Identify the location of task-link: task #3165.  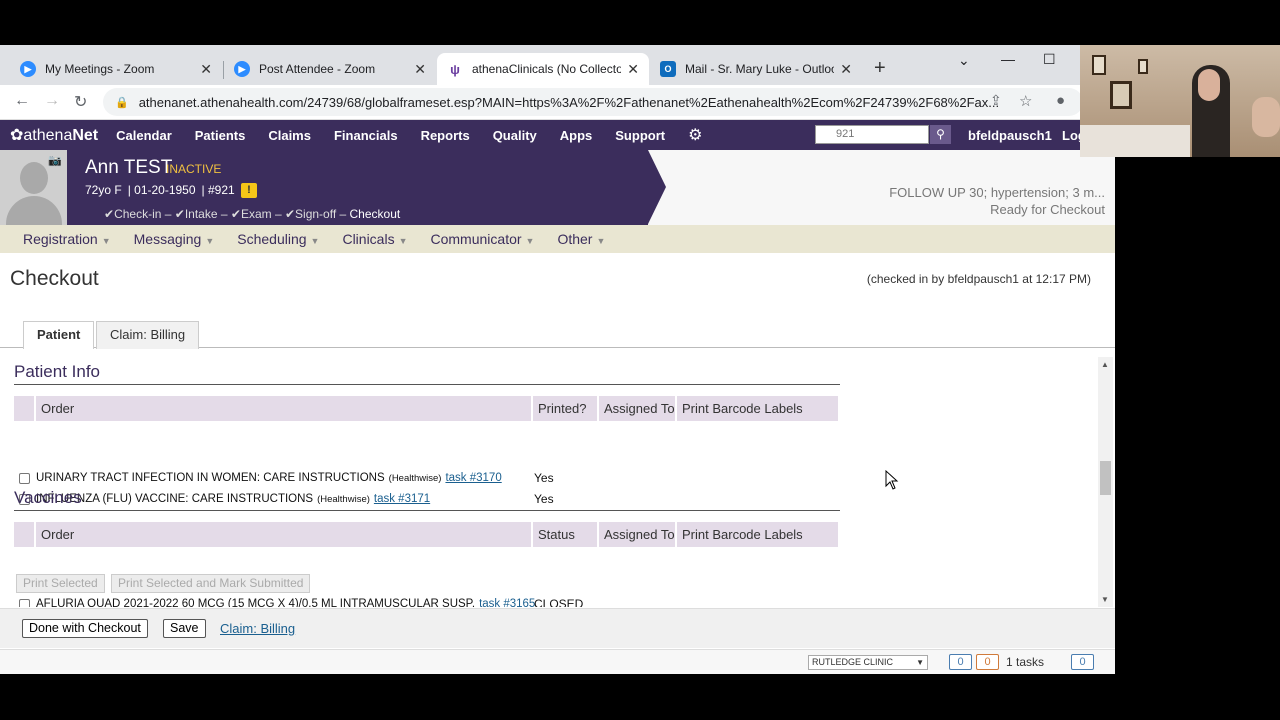
(507, 602).